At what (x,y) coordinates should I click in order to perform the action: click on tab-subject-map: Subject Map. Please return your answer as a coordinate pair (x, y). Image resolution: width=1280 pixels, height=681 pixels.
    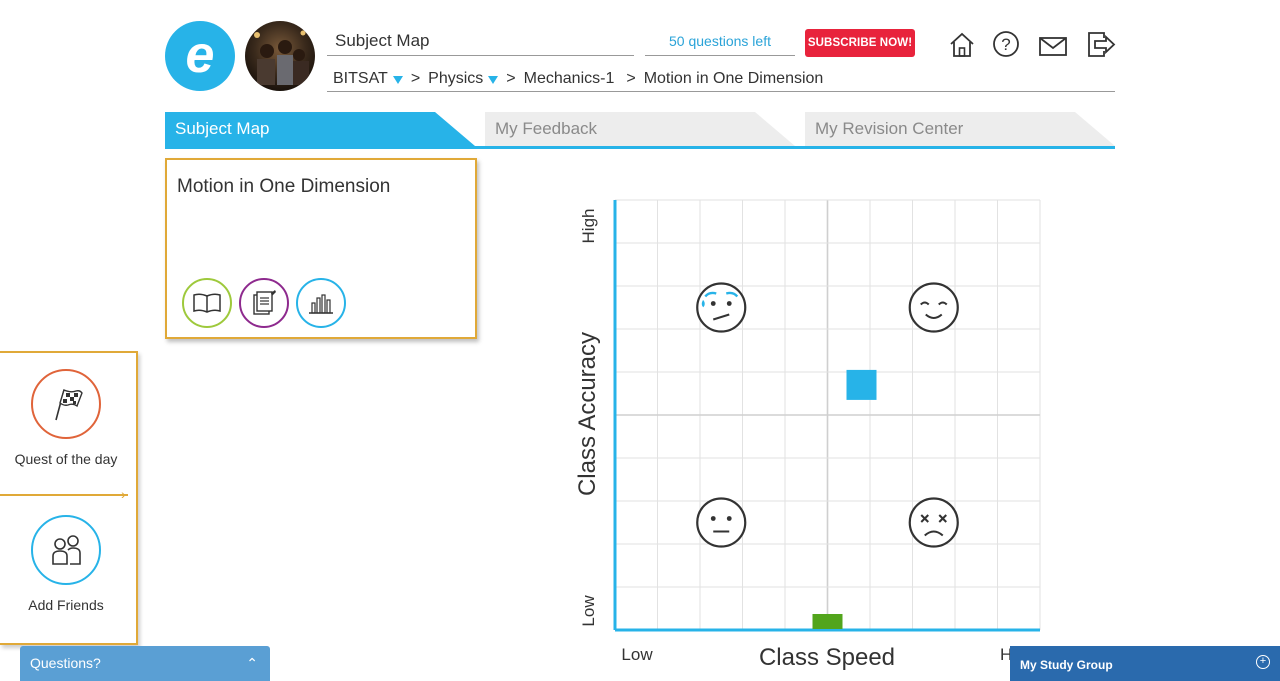
    Looking at the image, I should click on (320, 129).